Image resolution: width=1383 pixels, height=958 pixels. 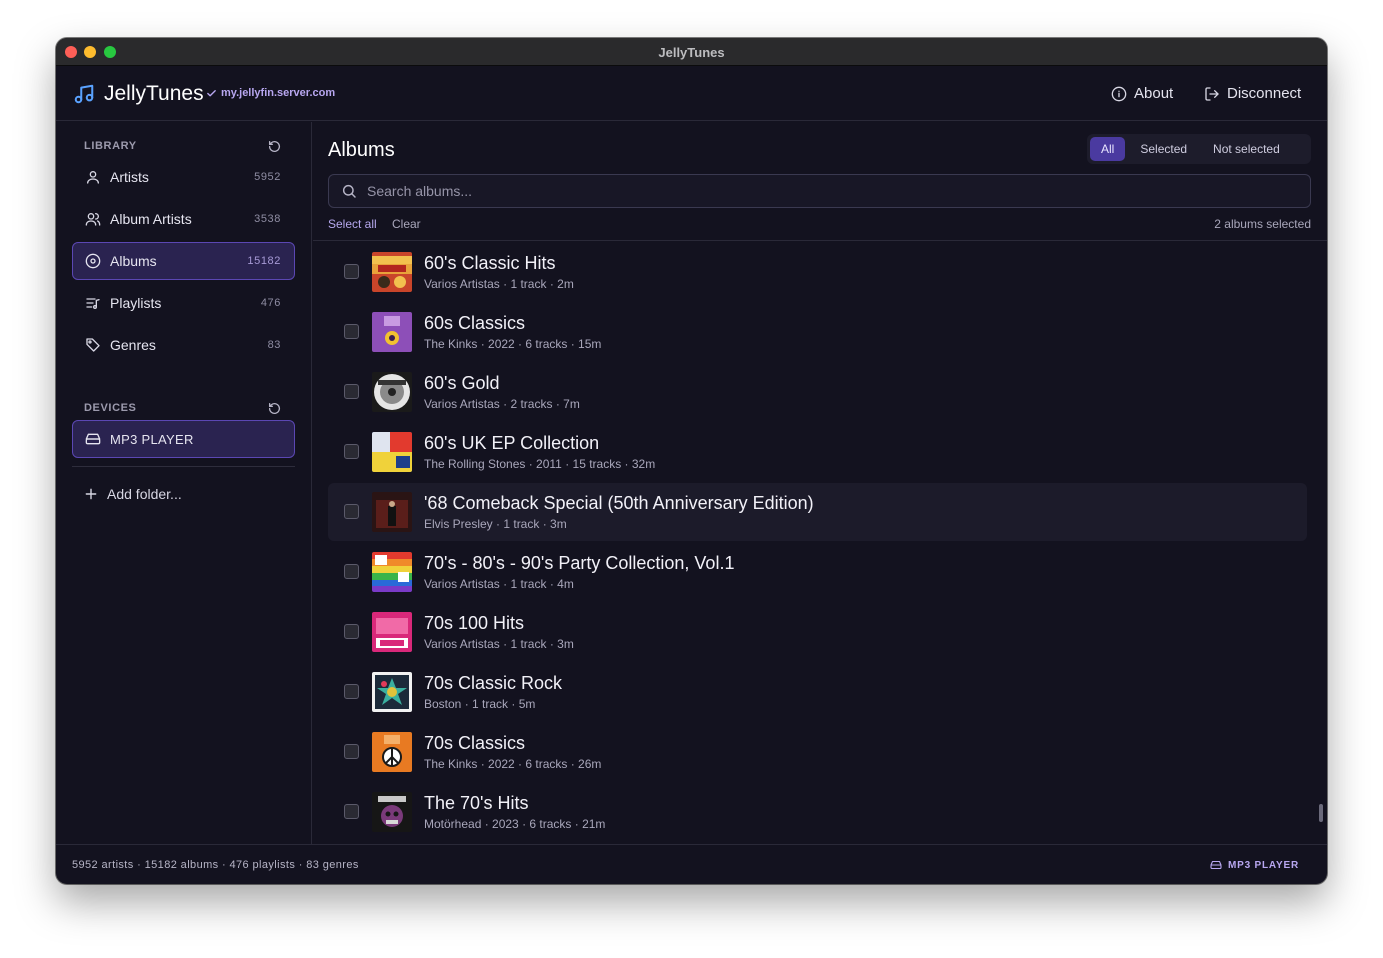 What do you see at coordinates (91, 494) in the screenshot?
I see `plus-icon` at bounding box center [91, 494].